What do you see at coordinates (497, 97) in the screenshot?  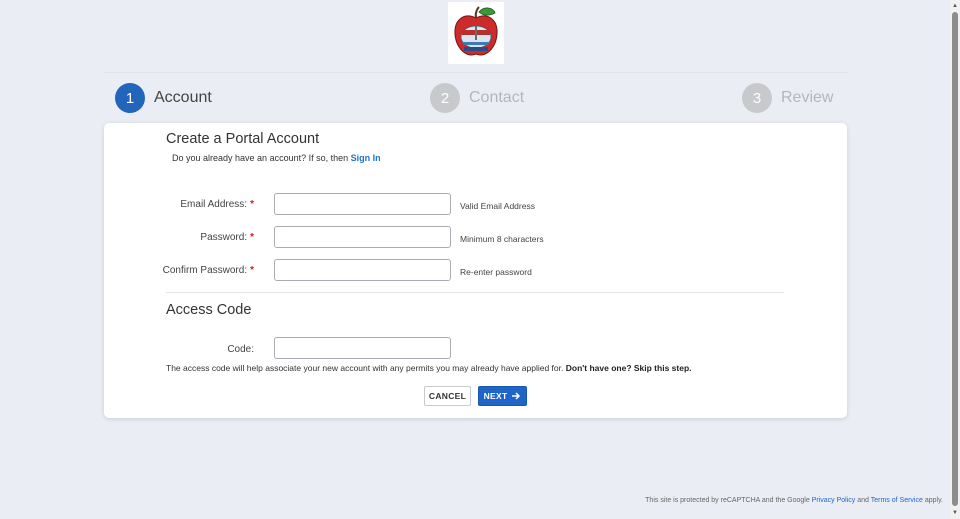 I see `step-label: Contact` at bounding box center [497, 97].